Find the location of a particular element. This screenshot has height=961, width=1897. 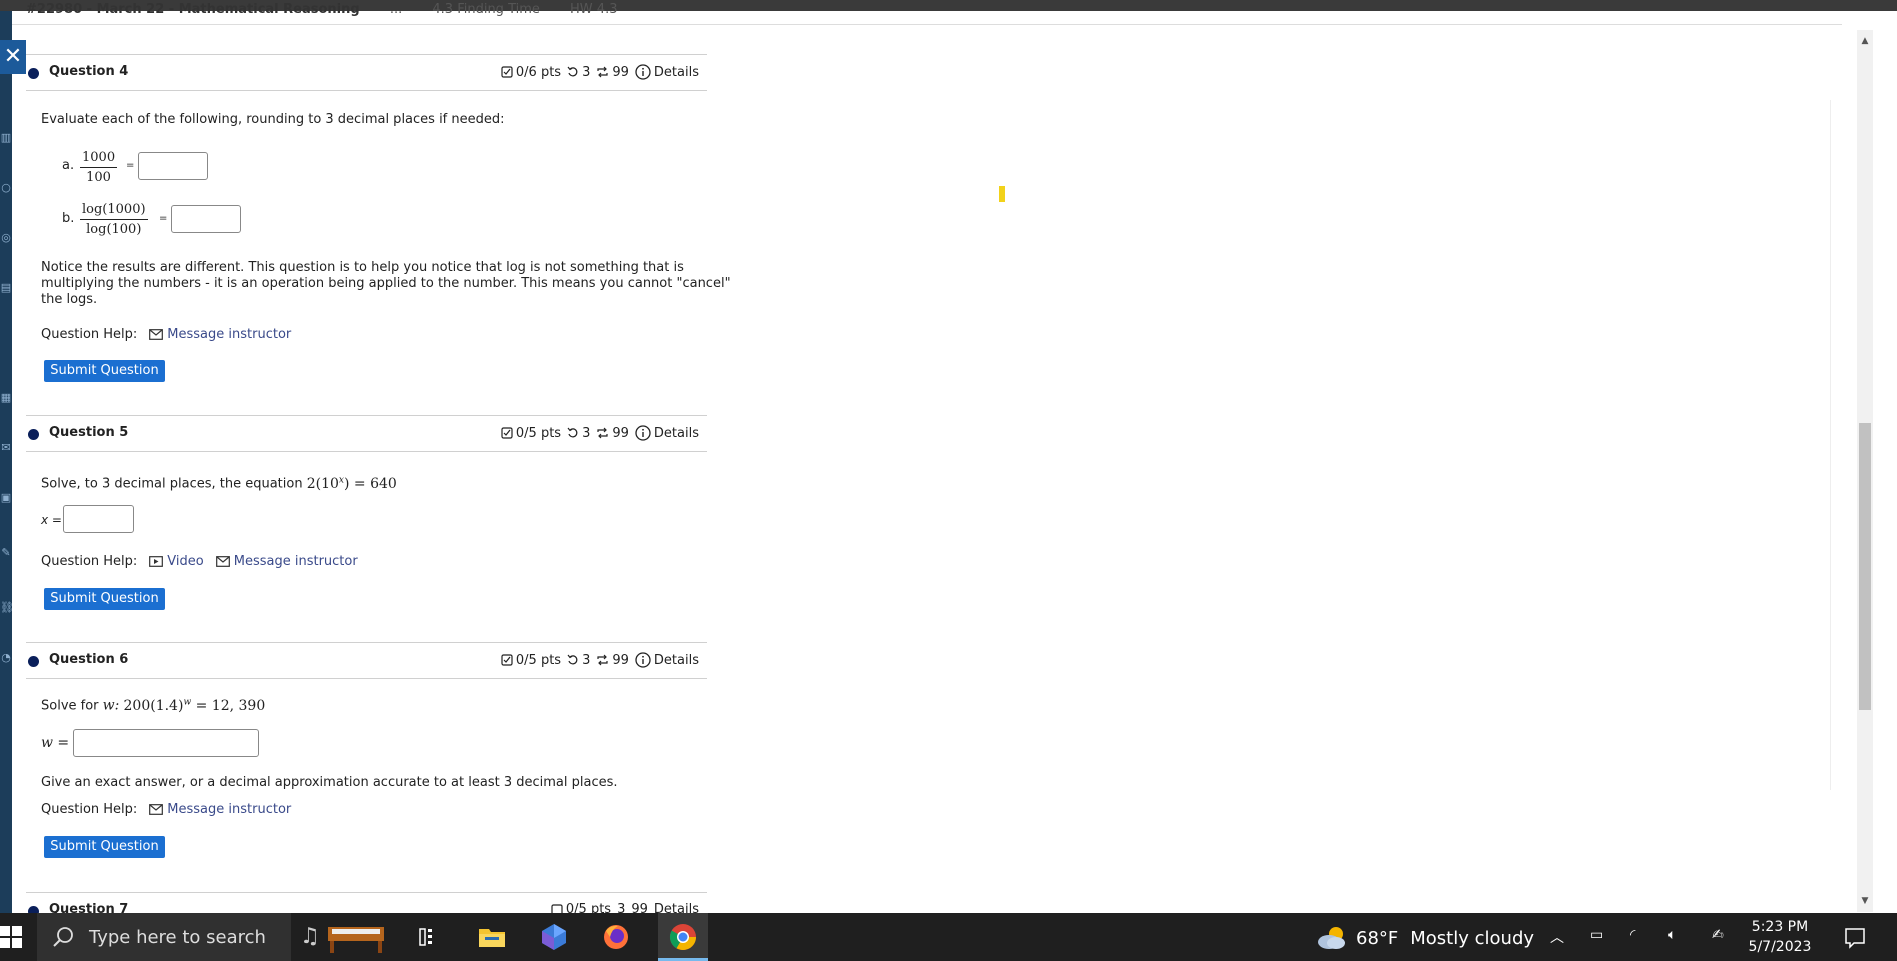

weather-widget: 68°F Mostly cloudy is located at coordinates (1425, 938).